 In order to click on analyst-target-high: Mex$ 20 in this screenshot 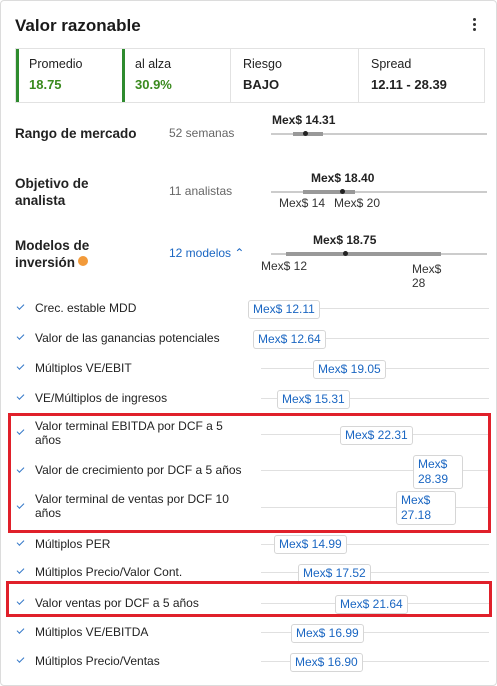, I will do `click(357, 203)`.